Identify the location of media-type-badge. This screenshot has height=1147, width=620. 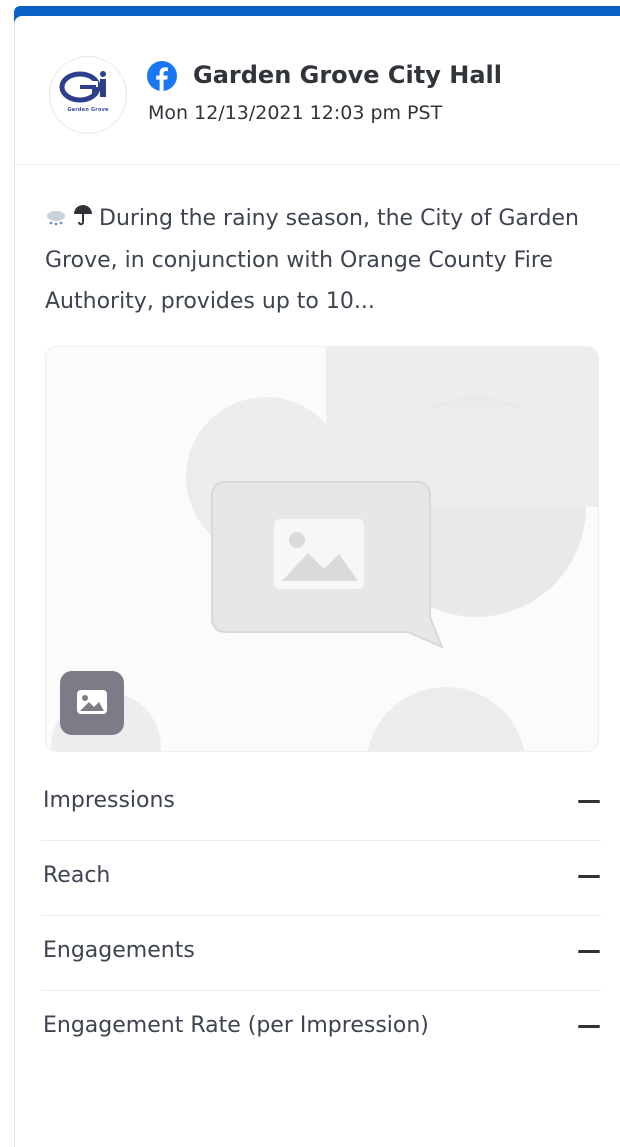
(92, 703).